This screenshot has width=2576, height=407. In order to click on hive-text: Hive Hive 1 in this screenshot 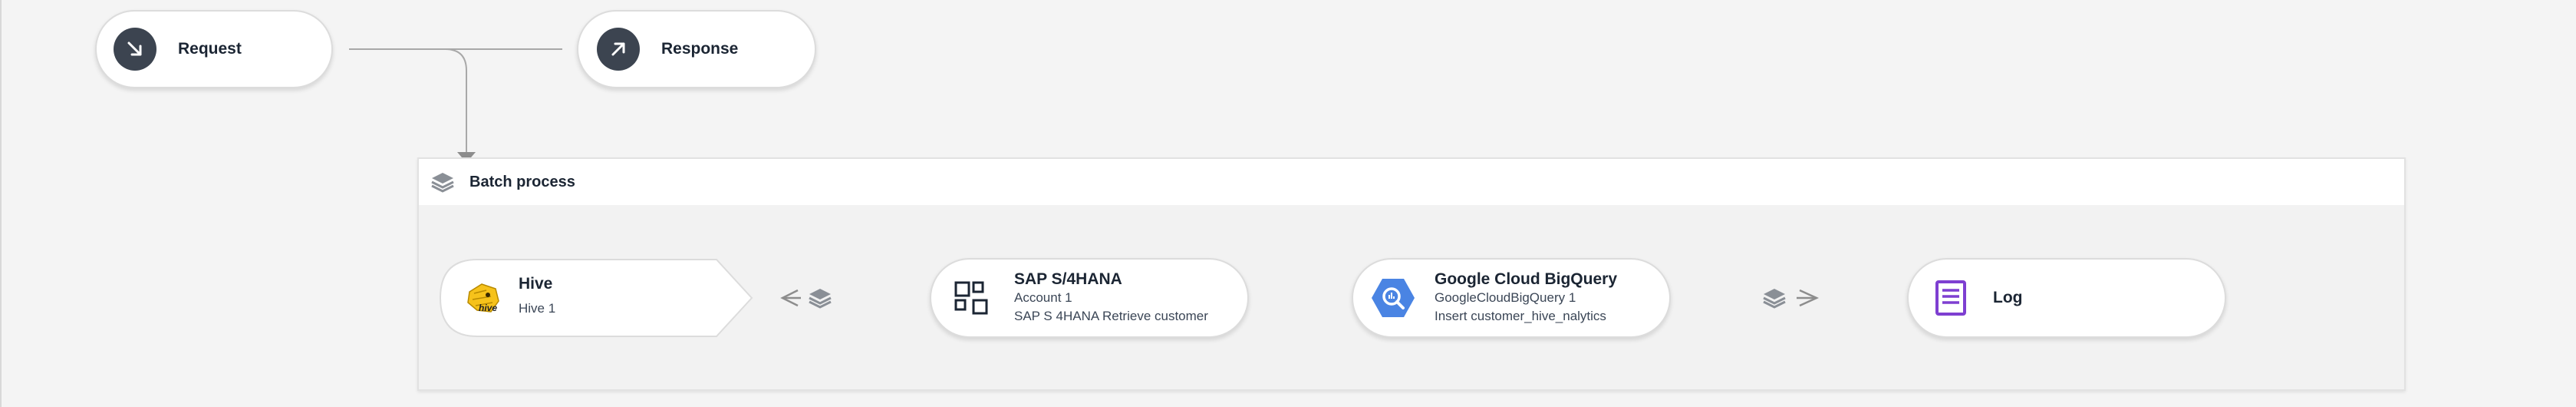, I will do `click(537, 297)`.